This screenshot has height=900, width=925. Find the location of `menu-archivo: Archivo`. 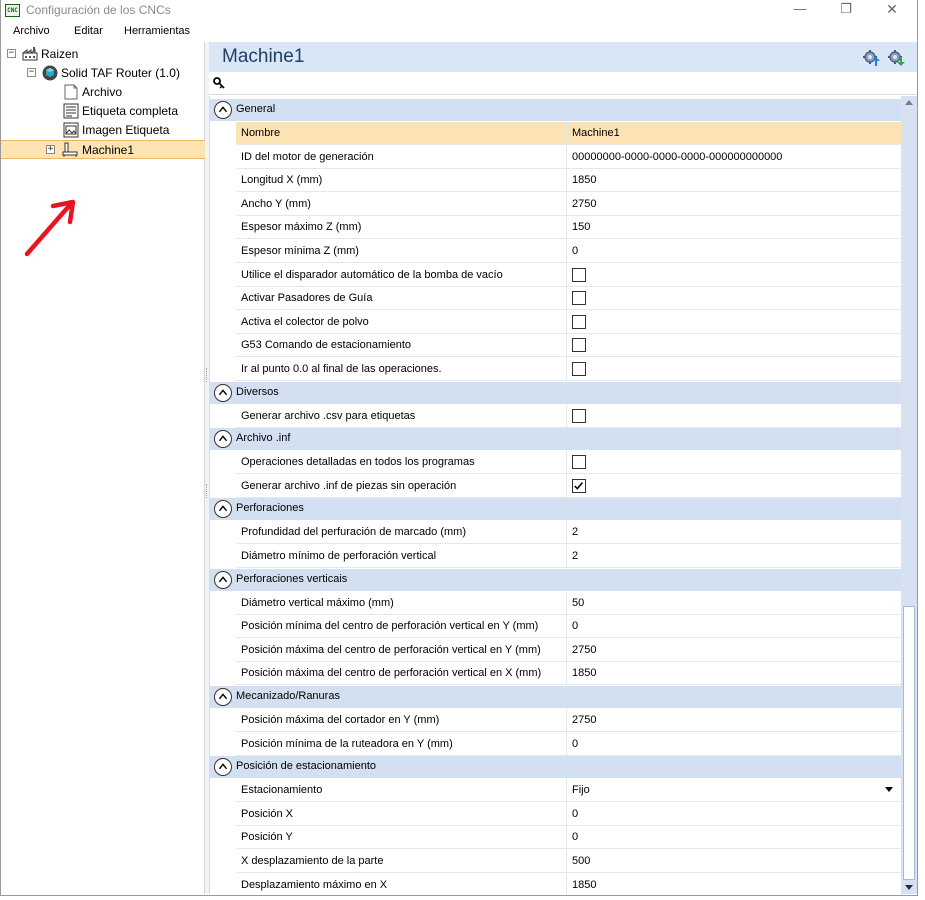

menu-archivo: Archivo is located at coordinates (31, 31).